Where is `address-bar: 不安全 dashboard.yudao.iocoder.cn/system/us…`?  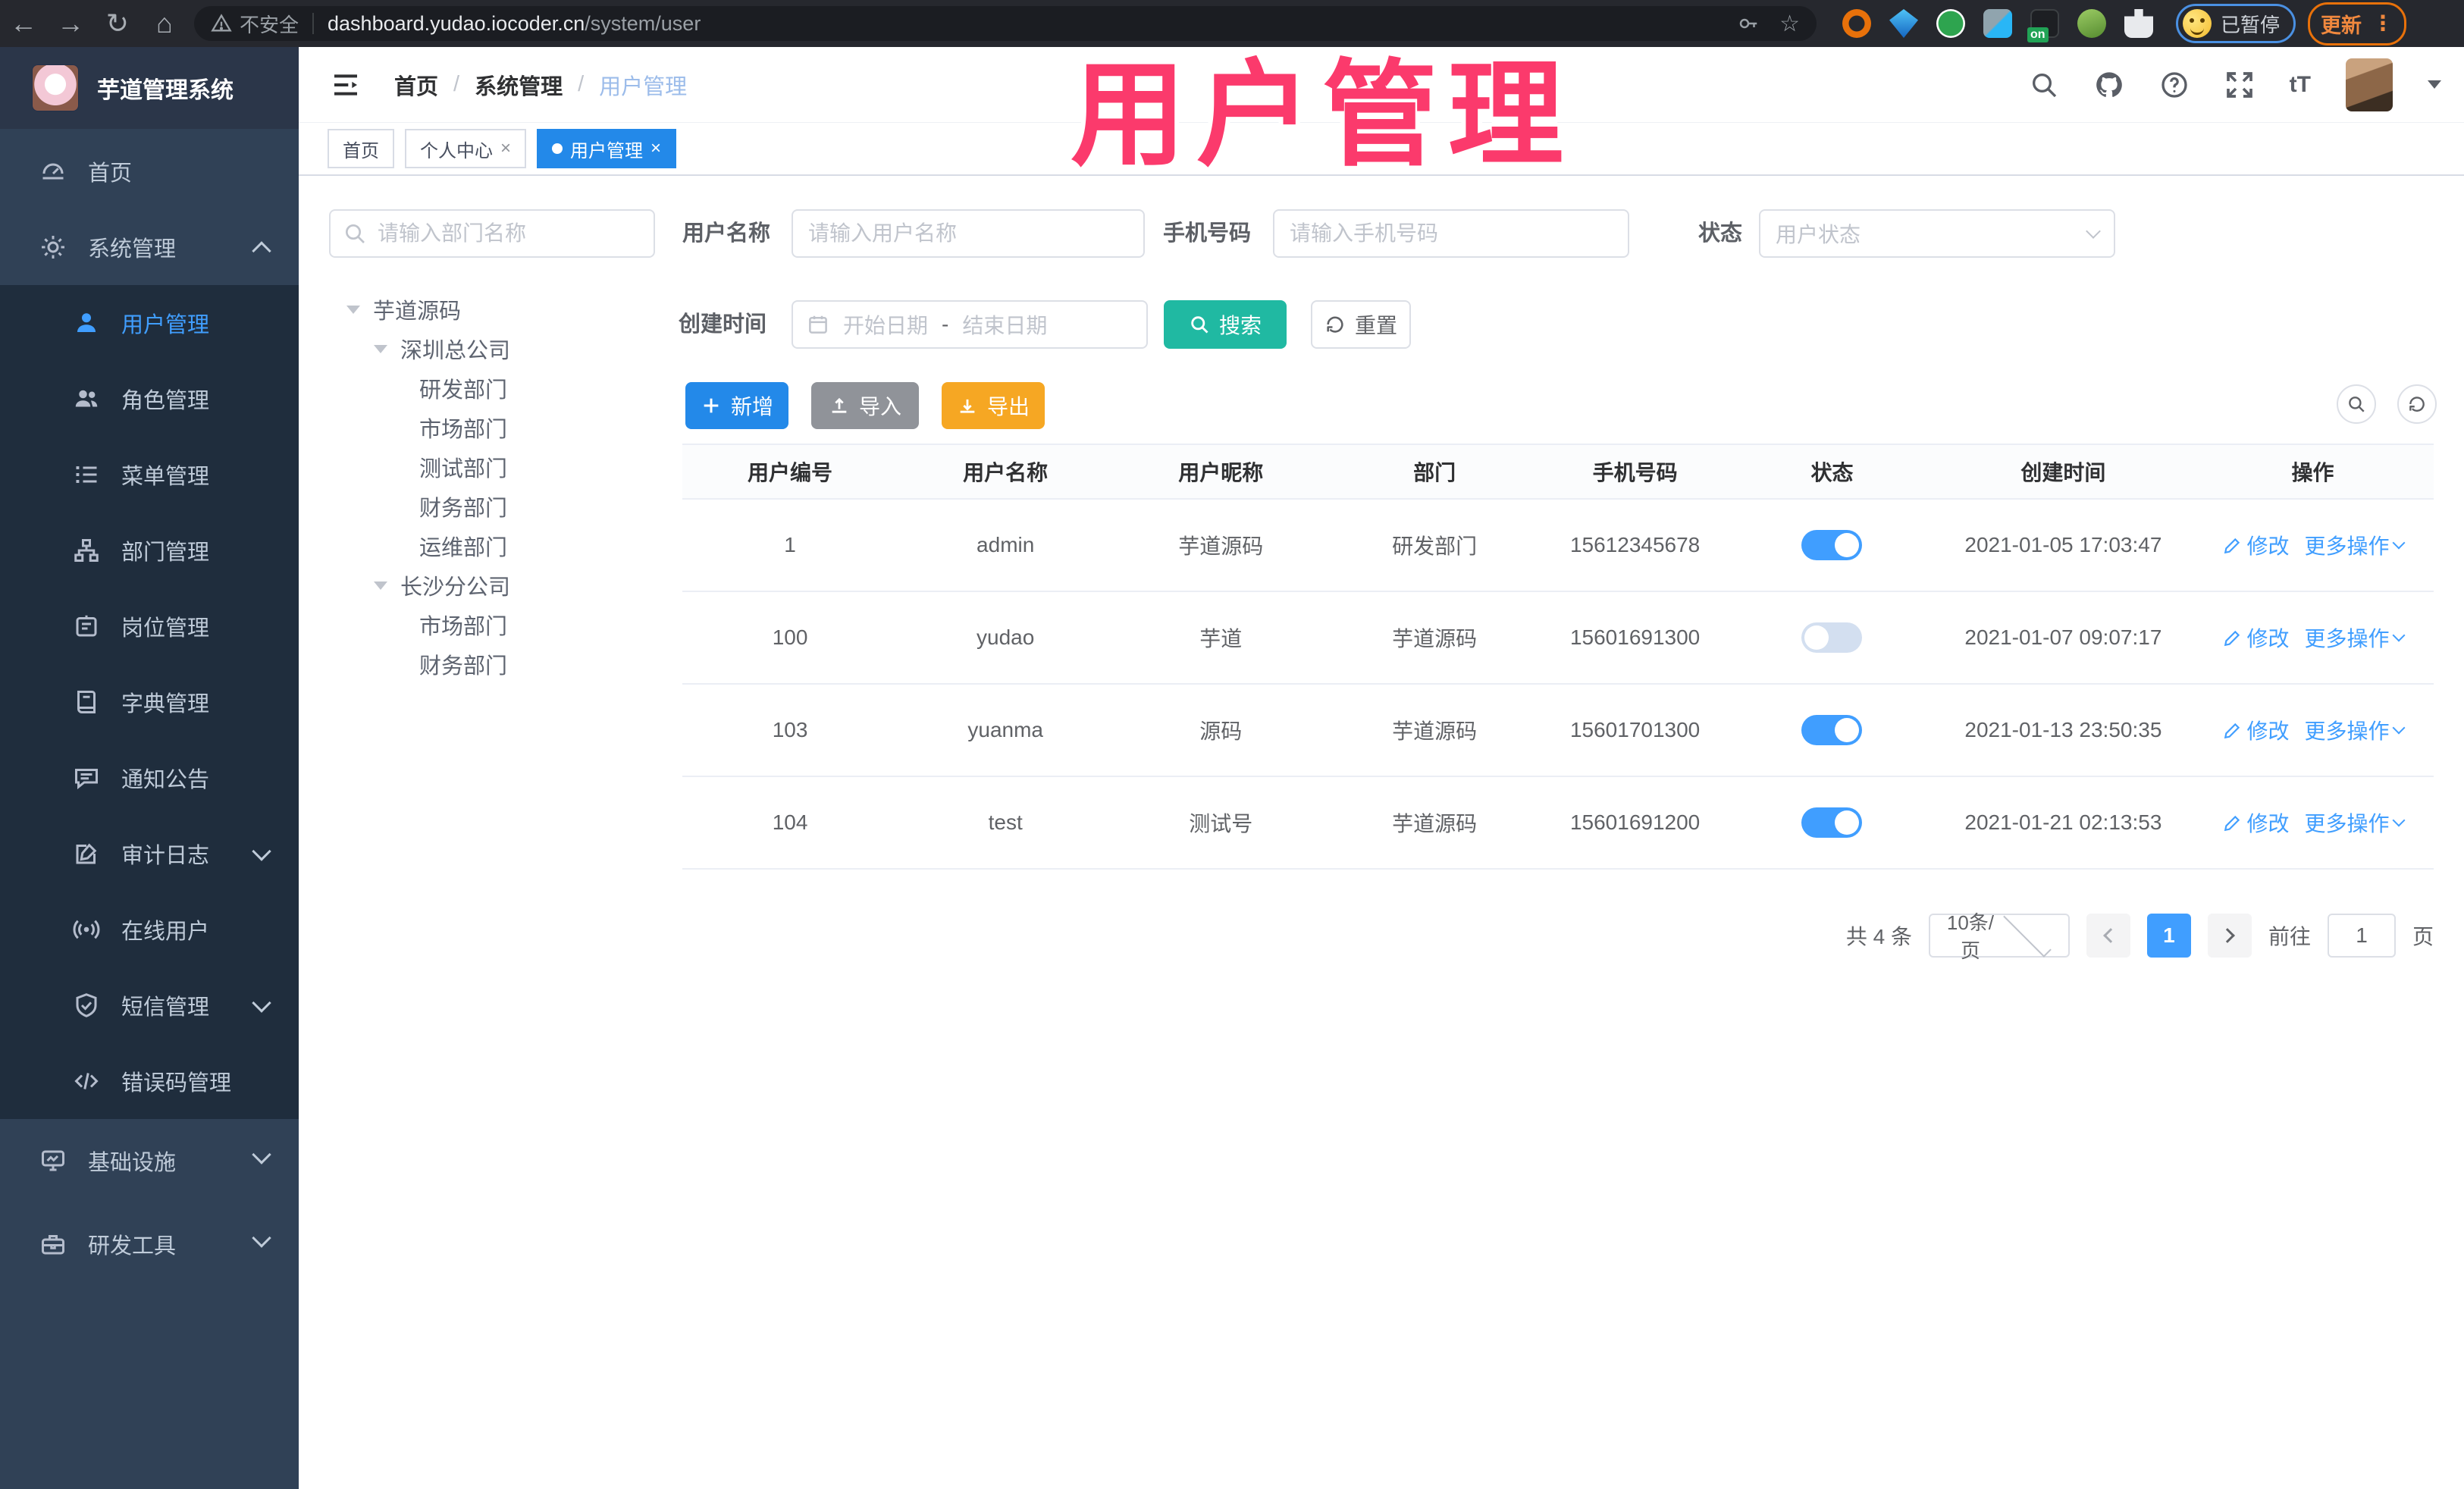
address-bar: 不安全 dashboard.yudao.iocoder.cn/system/us… is located at coordinates (1006, 23).